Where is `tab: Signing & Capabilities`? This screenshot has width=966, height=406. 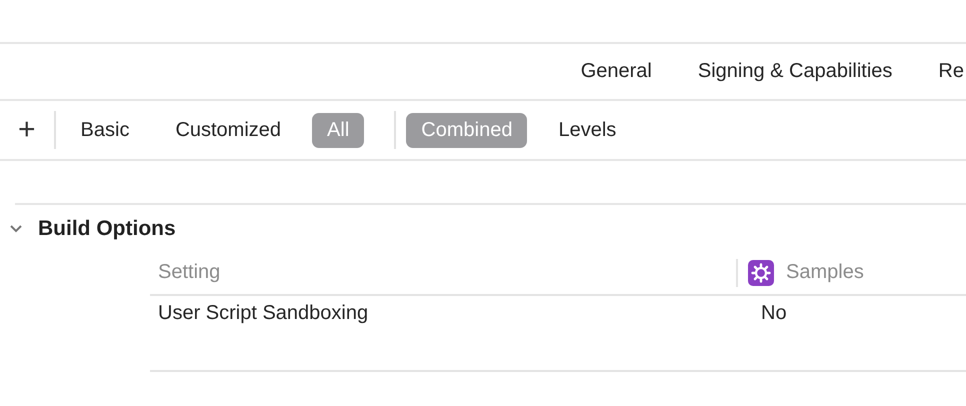 tab: Signing & Capabilities is located at coordinates (795, 71).